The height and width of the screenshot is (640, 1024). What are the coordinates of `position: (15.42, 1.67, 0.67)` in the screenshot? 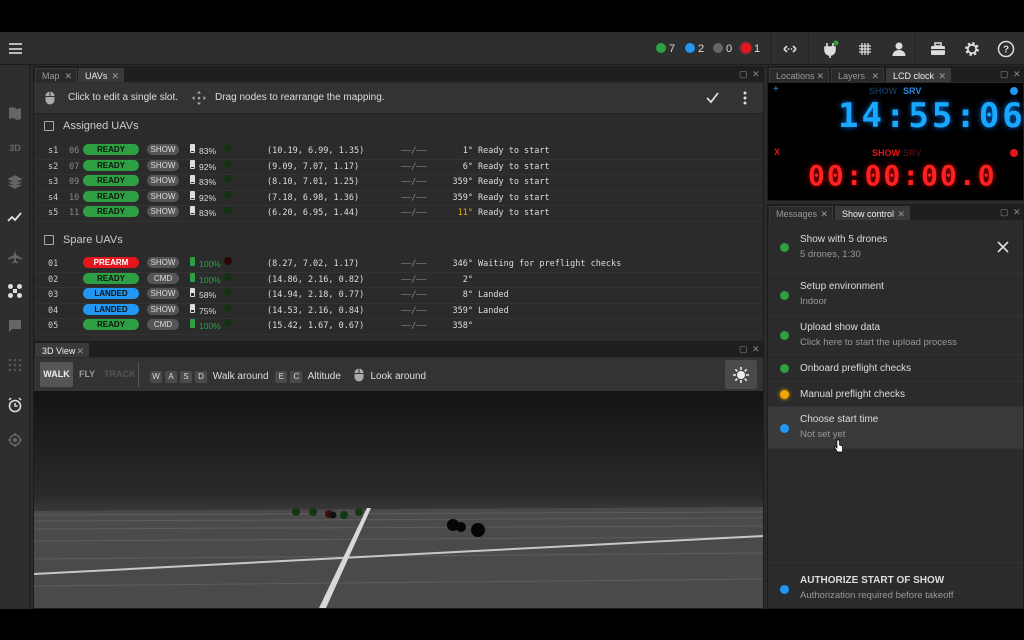 It's located at (316, 326).